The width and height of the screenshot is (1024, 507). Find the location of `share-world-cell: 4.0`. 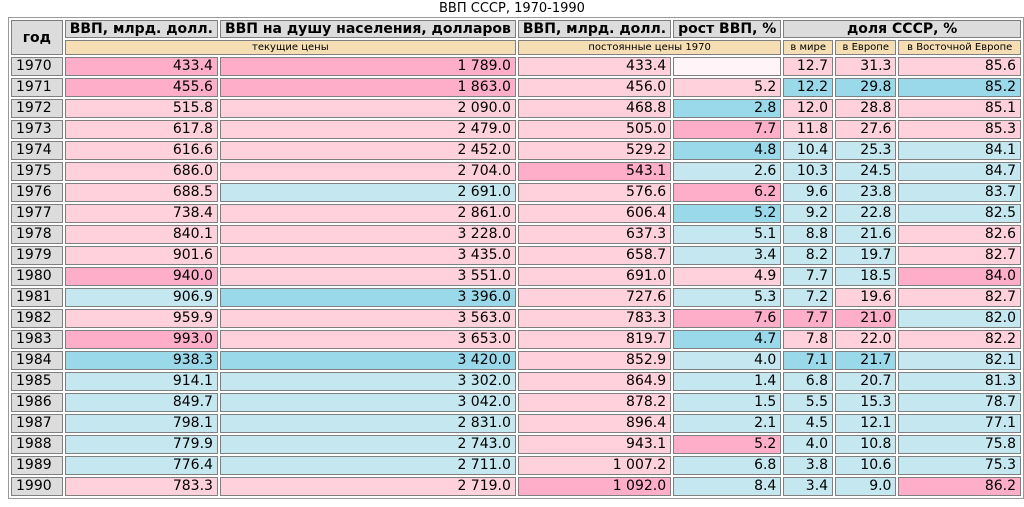

share-world-cell: 4.0 is located at coordinates (808, 444).